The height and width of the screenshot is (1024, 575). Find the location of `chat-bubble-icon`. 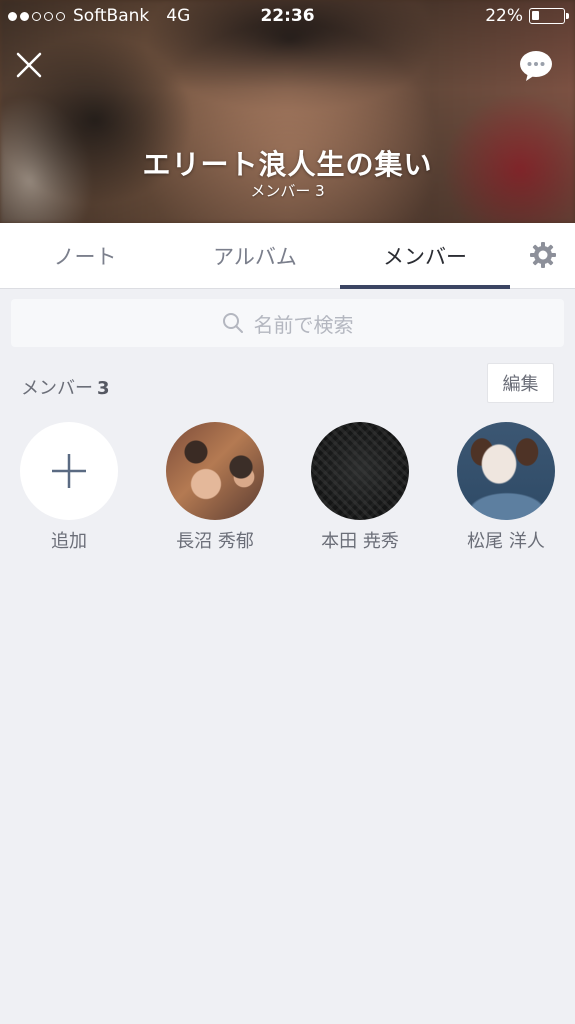

chat-bubble-icon is located at coordinates (536, 66).